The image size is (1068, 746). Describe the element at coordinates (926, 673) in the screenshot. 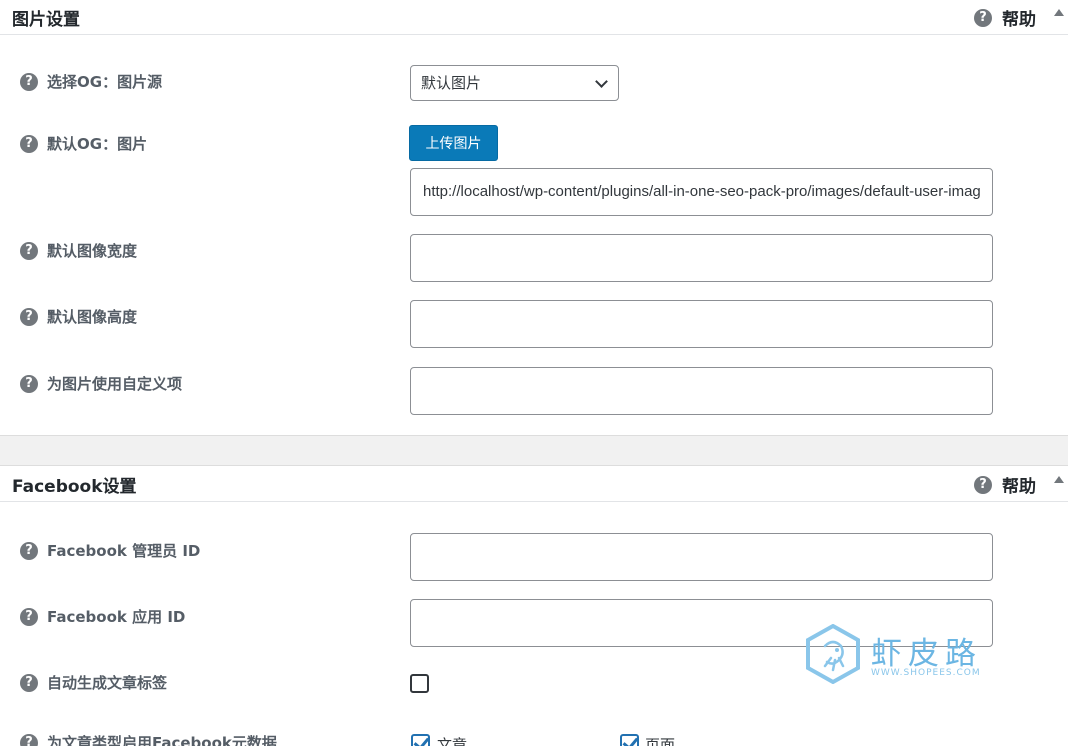

I see `watermark-url: WWW.SHOPEES.COM` at that location.